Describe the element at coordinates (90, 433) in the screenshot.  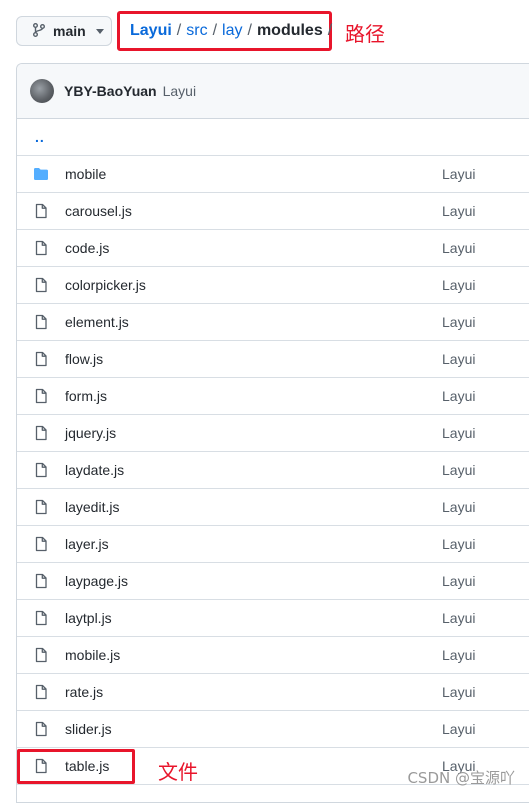
I see `file-name-link: jquery.js` at that location.